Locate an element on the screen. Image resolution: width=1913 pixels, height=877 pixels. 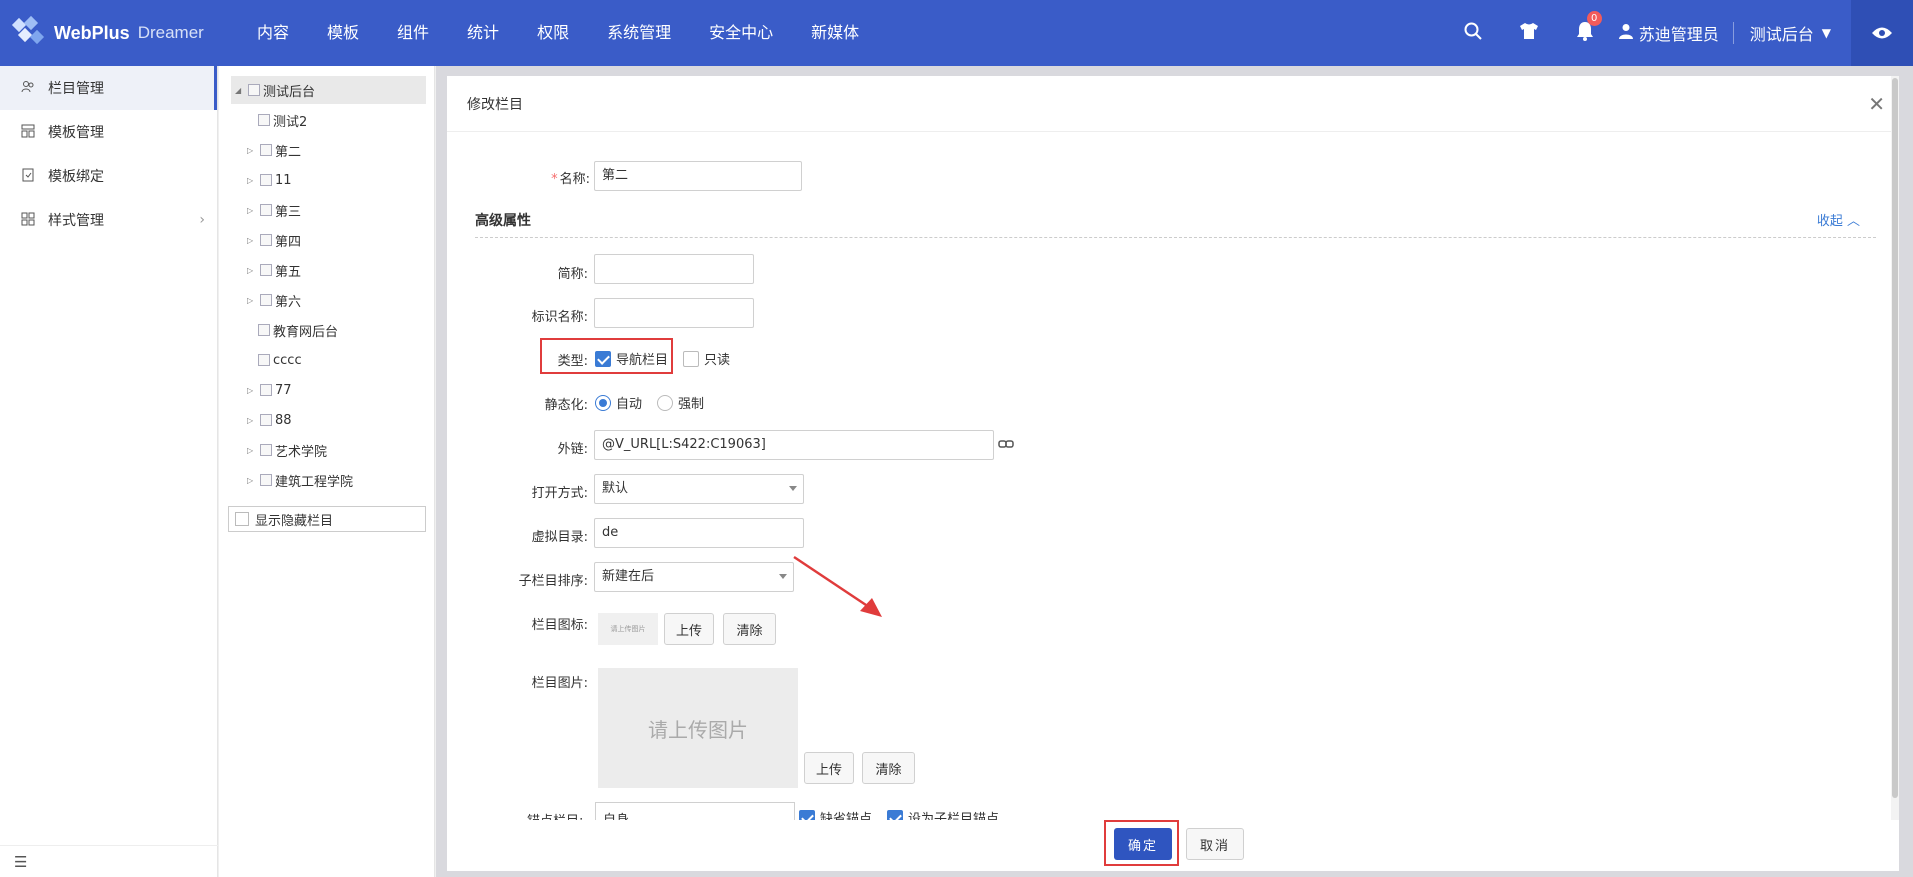
short-name-input is located at coordinates (674, 269).